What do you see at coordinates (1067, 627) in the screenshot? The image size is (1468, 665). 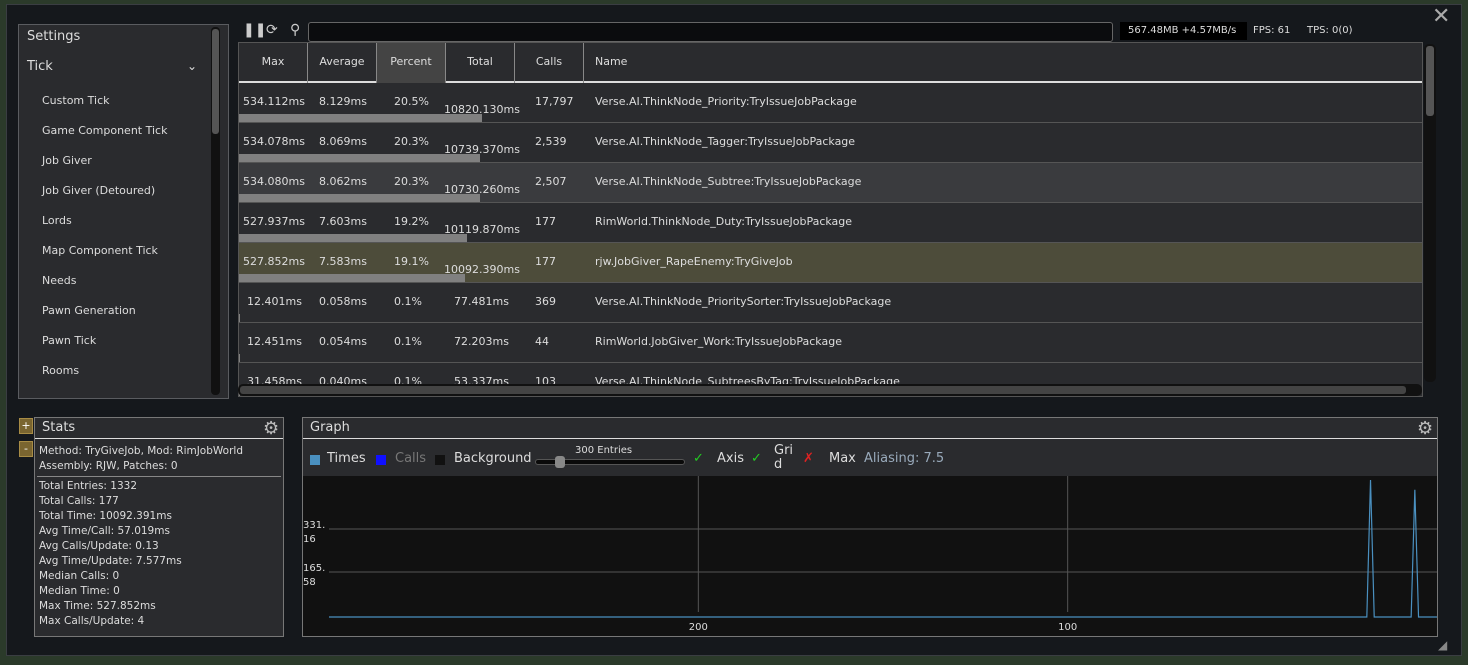 I see `x-tick-label: 100` at bounding box center [1067, 627].